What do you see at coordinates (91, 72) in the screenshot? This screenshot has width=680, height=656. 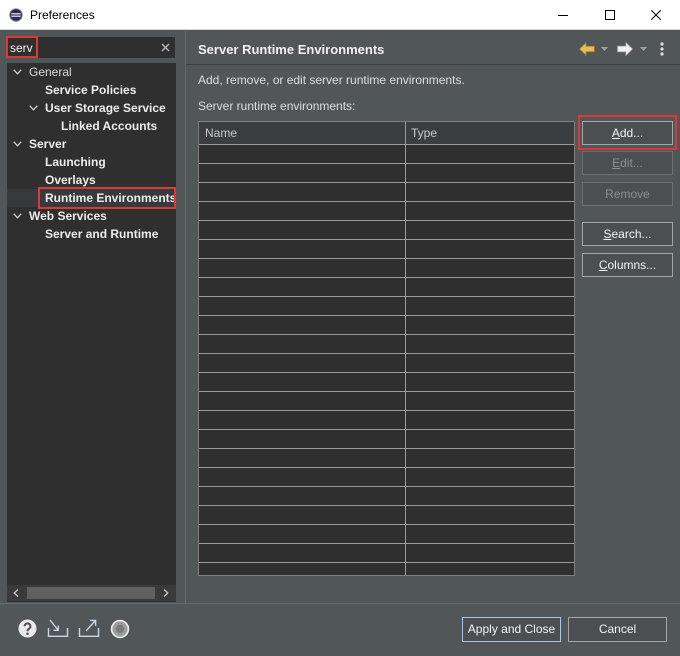 I see `tree-item-general: General` at bounding box center [91, 72].